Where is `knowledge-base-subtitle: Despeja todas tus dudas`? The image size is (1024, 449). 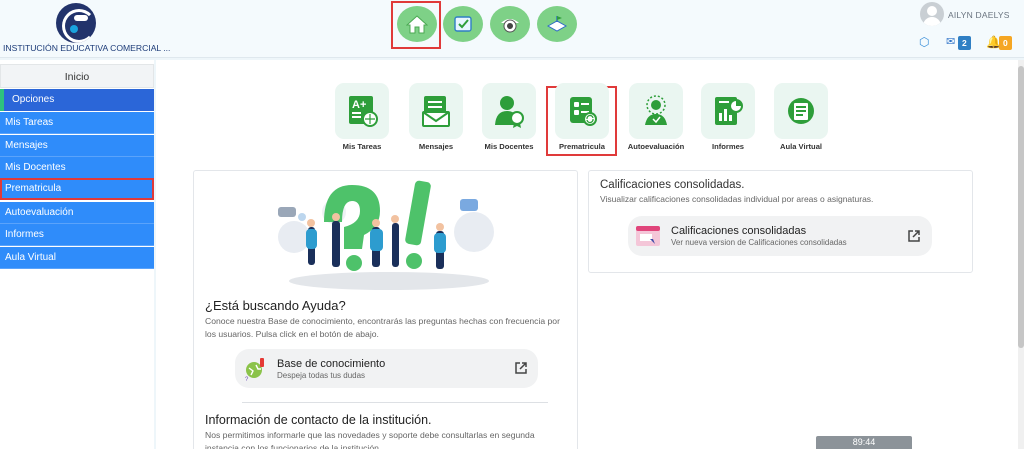 knowledge-base-subtitle: Despeja todas tus dudas is located at coordinates (321, 375).